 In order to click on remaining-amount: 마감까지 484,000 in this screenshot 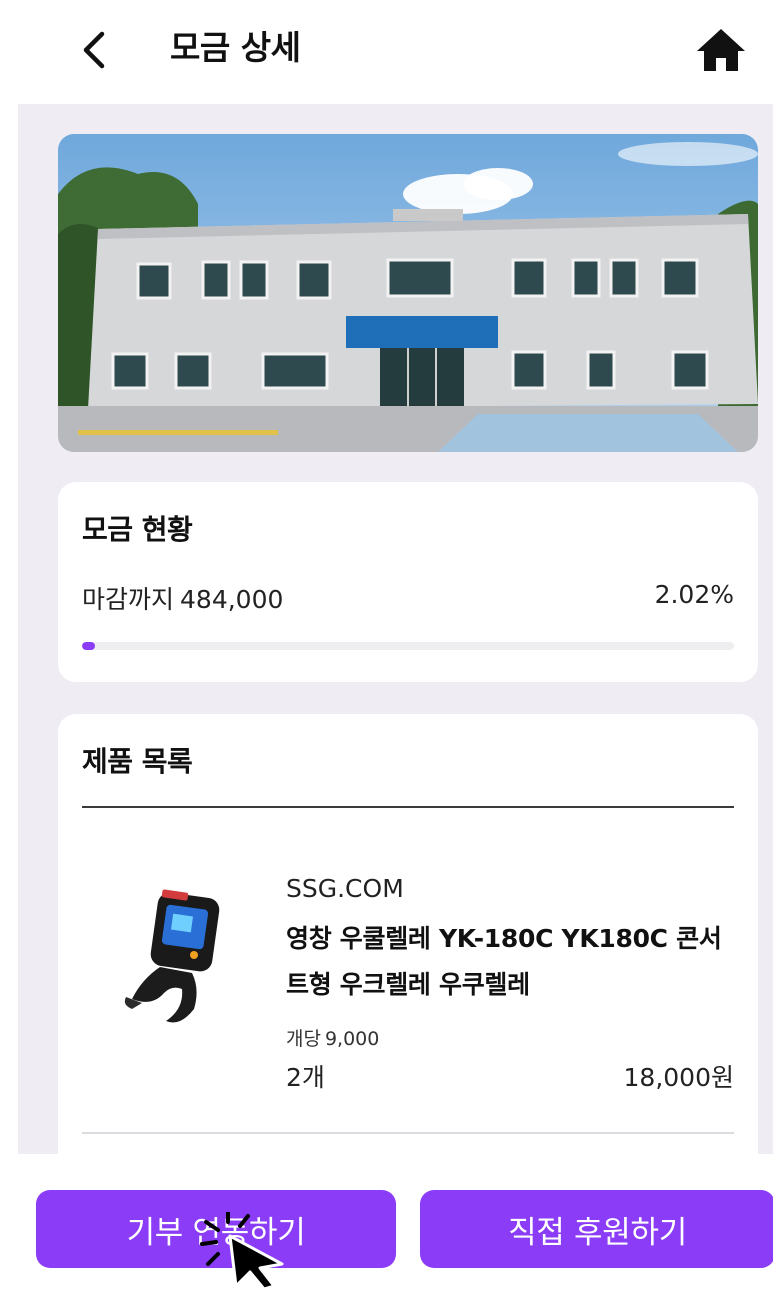, I will do `click(182, 598)`.